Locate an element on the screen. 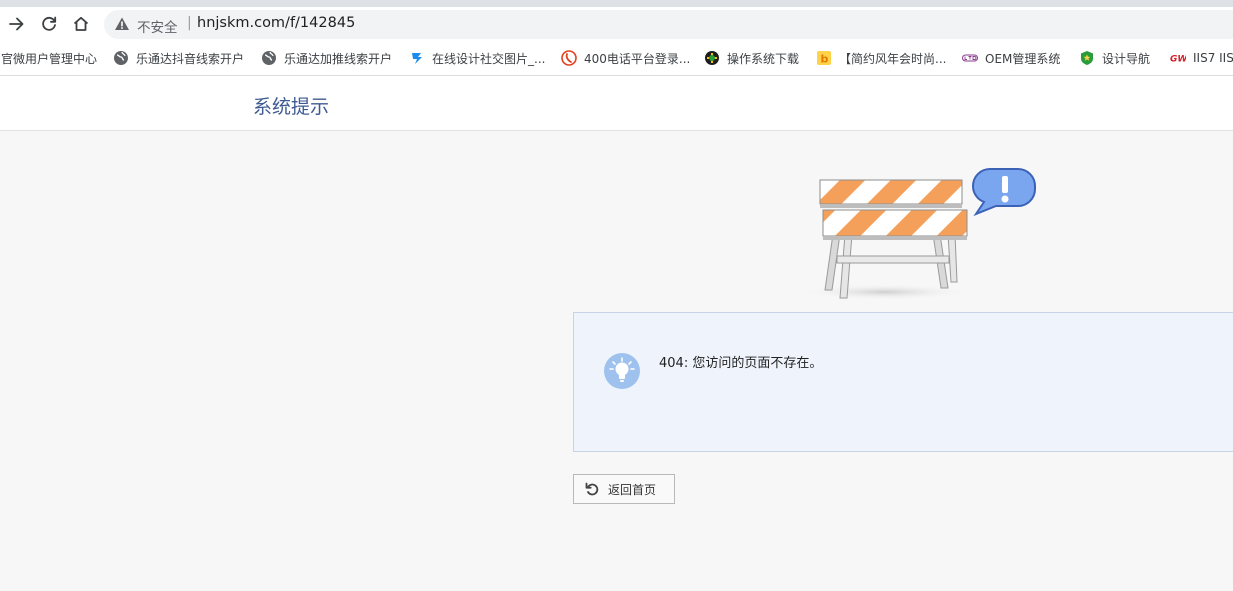 The image size is (1233, 591). forward-button is located at coordinates (17, 24).